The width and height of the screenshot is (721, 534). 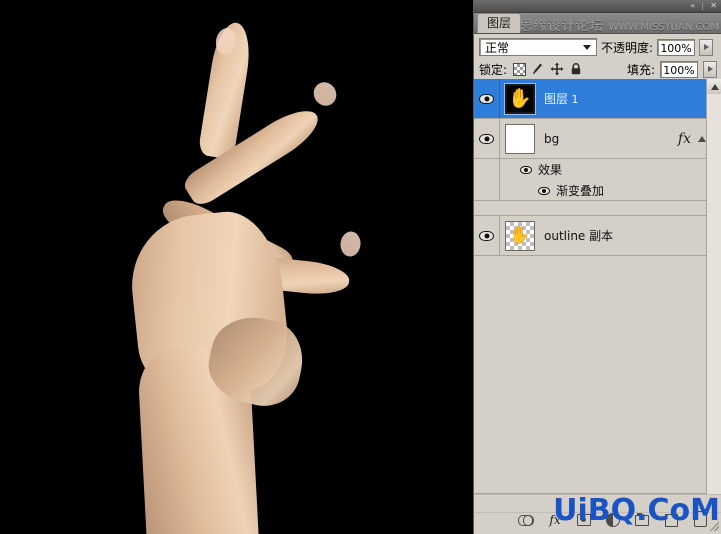 What do you see at coordinates (597, 169) in the screenshot?
I see `layer-effects-row: 效果` at bounding box center [597, 169].